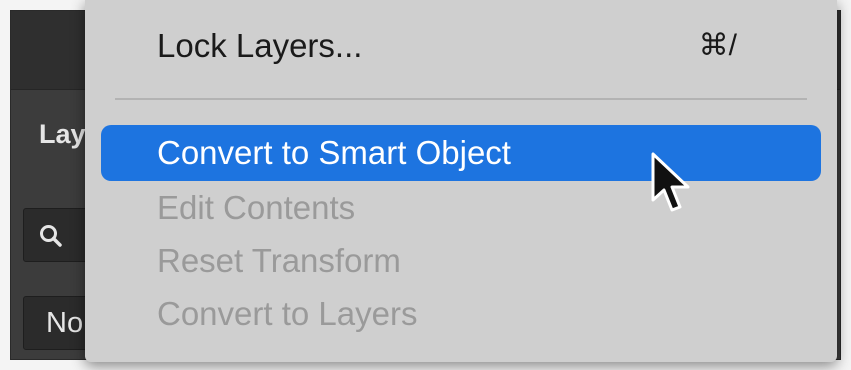  I want to click on menu-item-label: Reset Transform, so click(279, 260).